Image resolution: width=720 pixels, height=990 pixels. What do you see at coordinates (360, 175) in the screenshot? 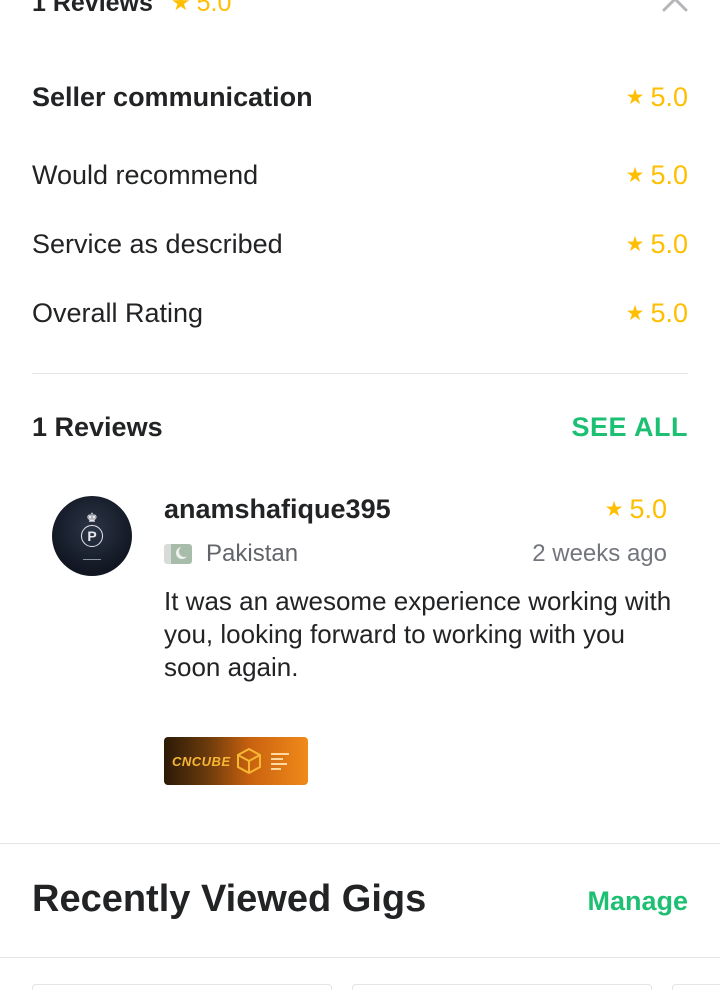
I see `rating-row-would-recommend: Would recommend ★ 5.0` at bounding box center [360, 175].